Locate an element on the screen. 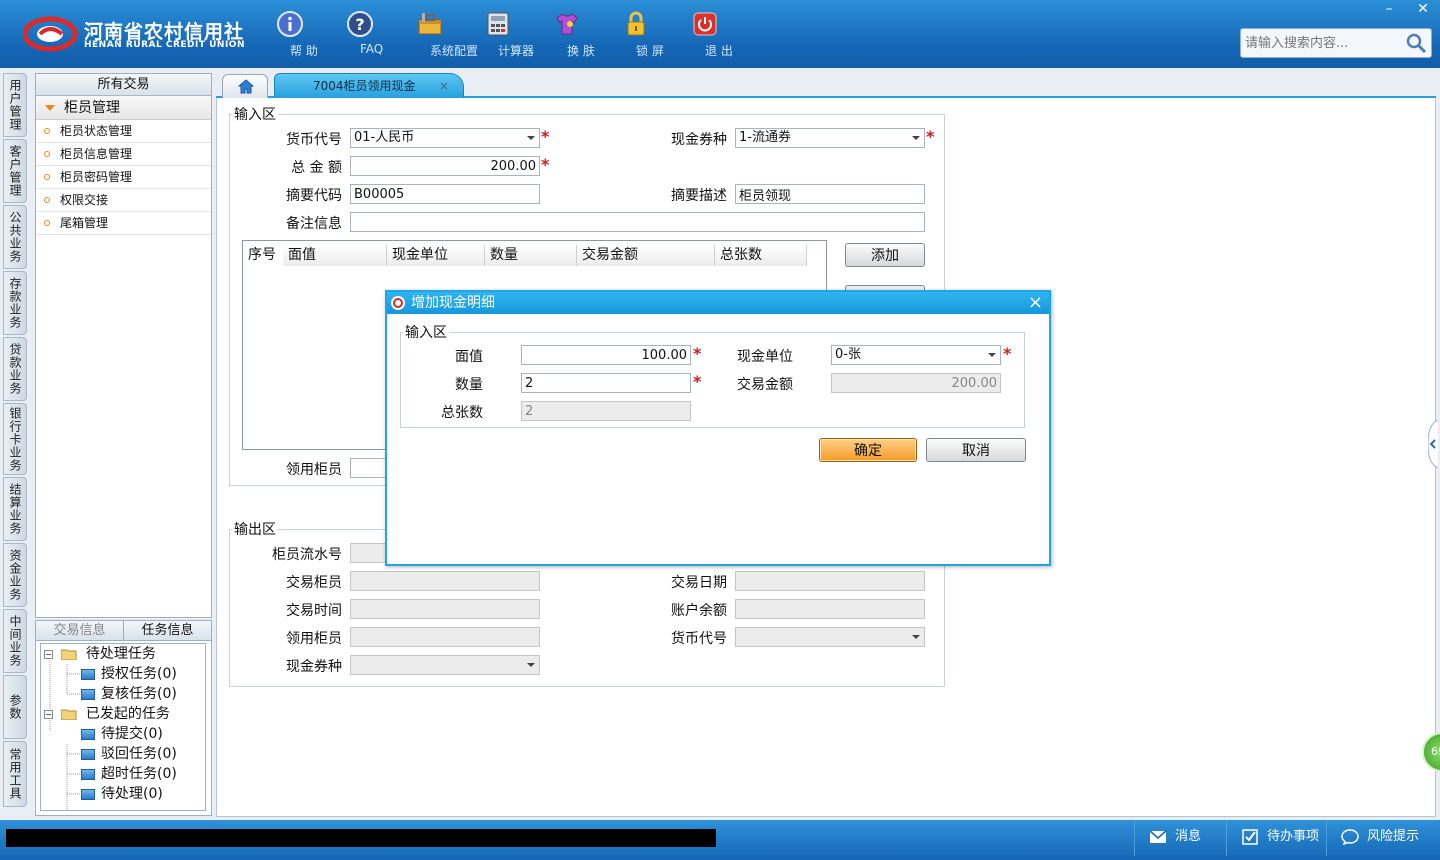  cash-unit-select: 0-张 is located at coordinates (916, 355).